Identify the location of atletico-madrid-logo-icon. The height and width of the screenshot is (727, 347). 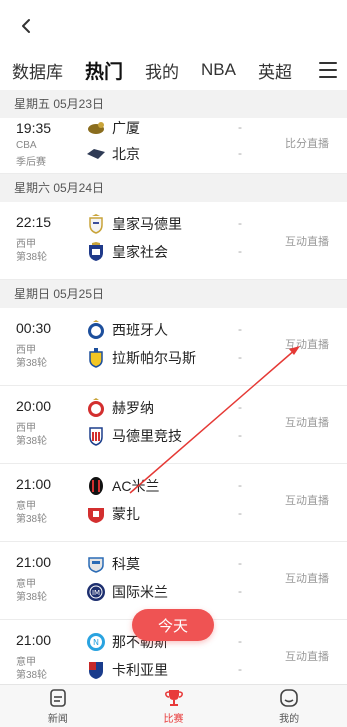
(96, 436).